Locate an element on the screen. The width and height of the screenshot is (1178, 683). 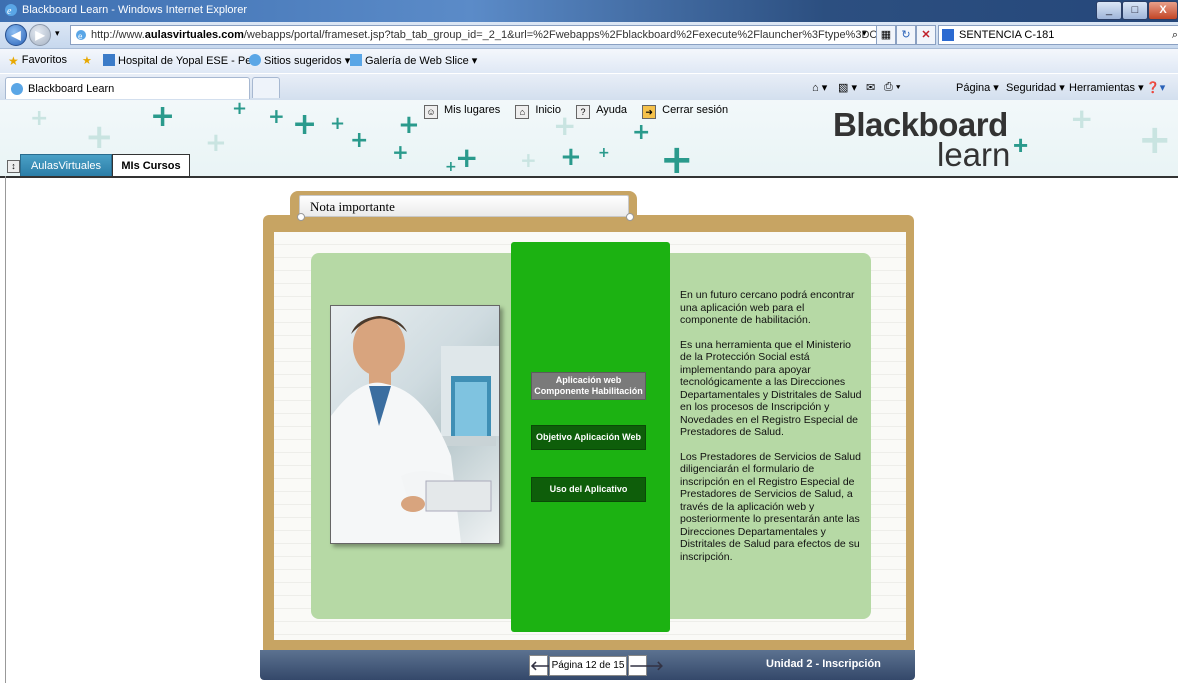
print-icon: ⎙ ▾ is located at coordinates (892, 87).